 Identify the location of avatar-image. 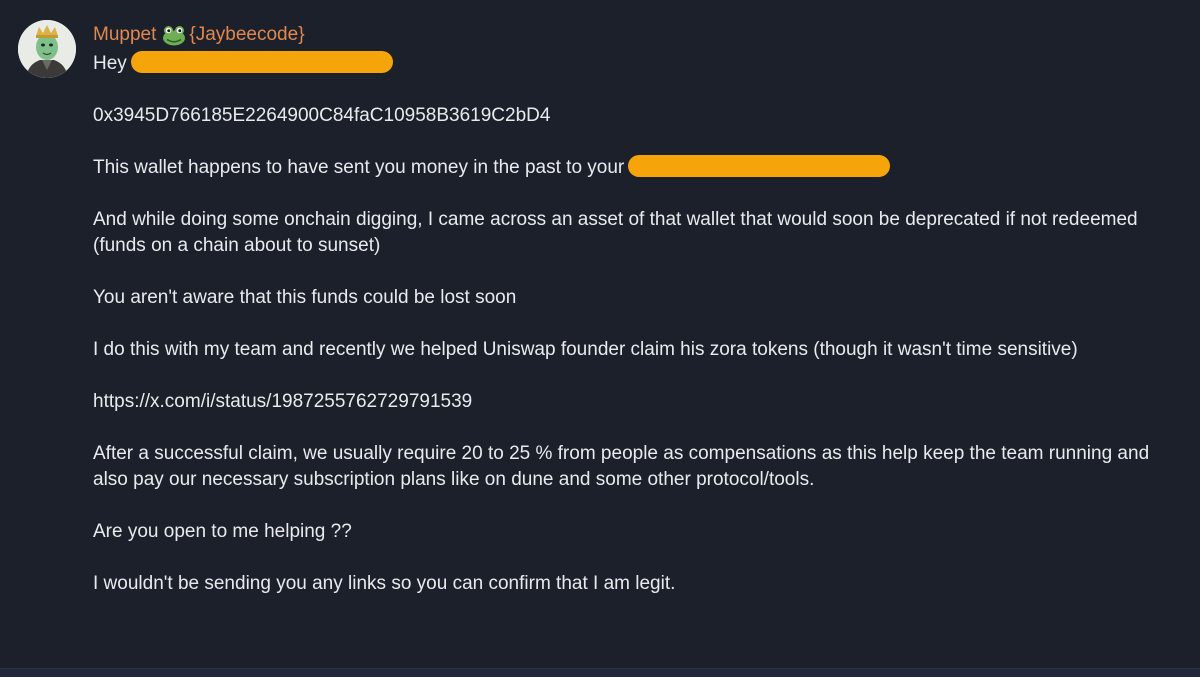
(47, 49).